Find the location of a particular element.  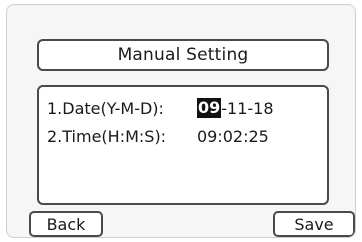

screen-title: Manual Setting is located at coordinates (183, 55).